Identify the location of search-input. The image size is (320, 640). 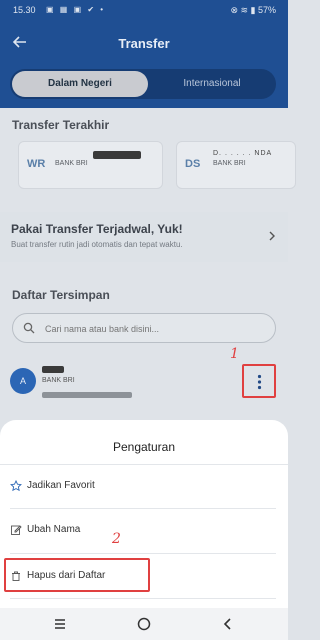
(155, 329).